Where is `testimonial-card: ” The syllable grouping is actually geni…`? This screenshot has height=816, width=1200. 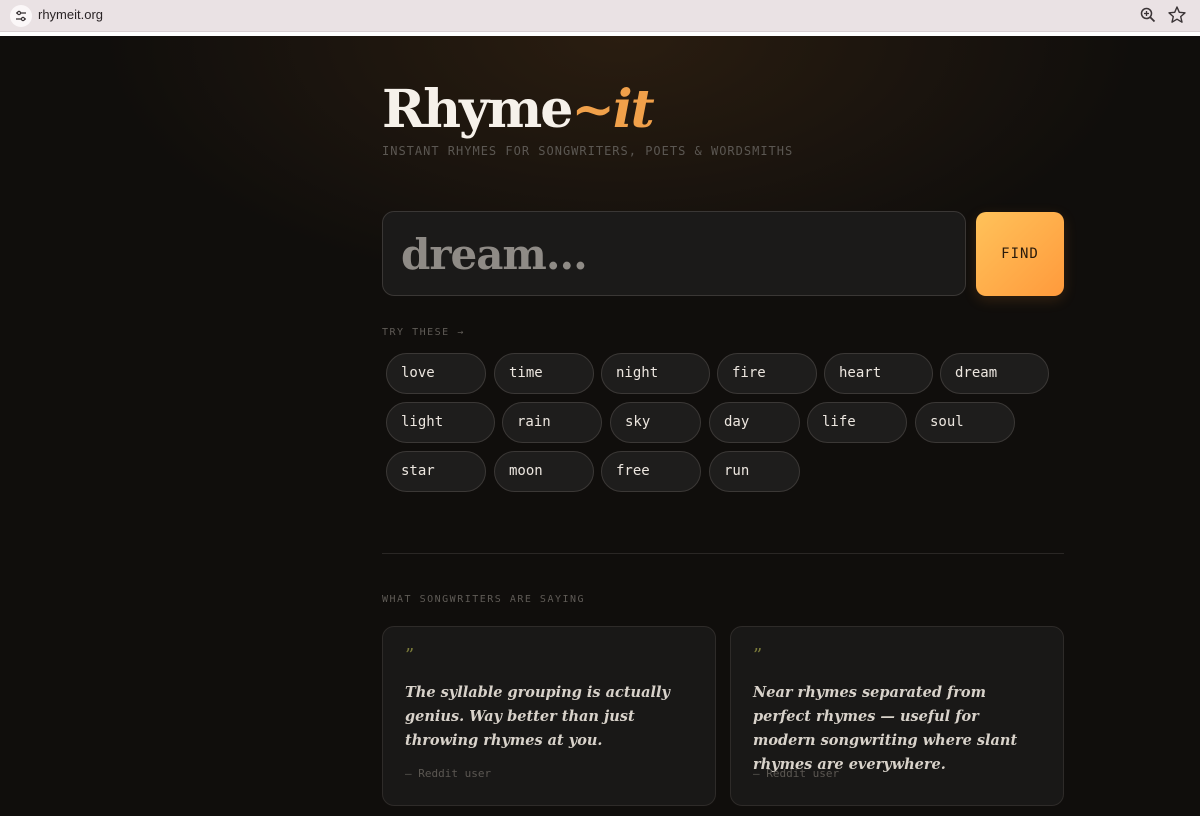
testimonial-card: ” The syllable grouping is actually geni… is located at coordinates (549, 716).